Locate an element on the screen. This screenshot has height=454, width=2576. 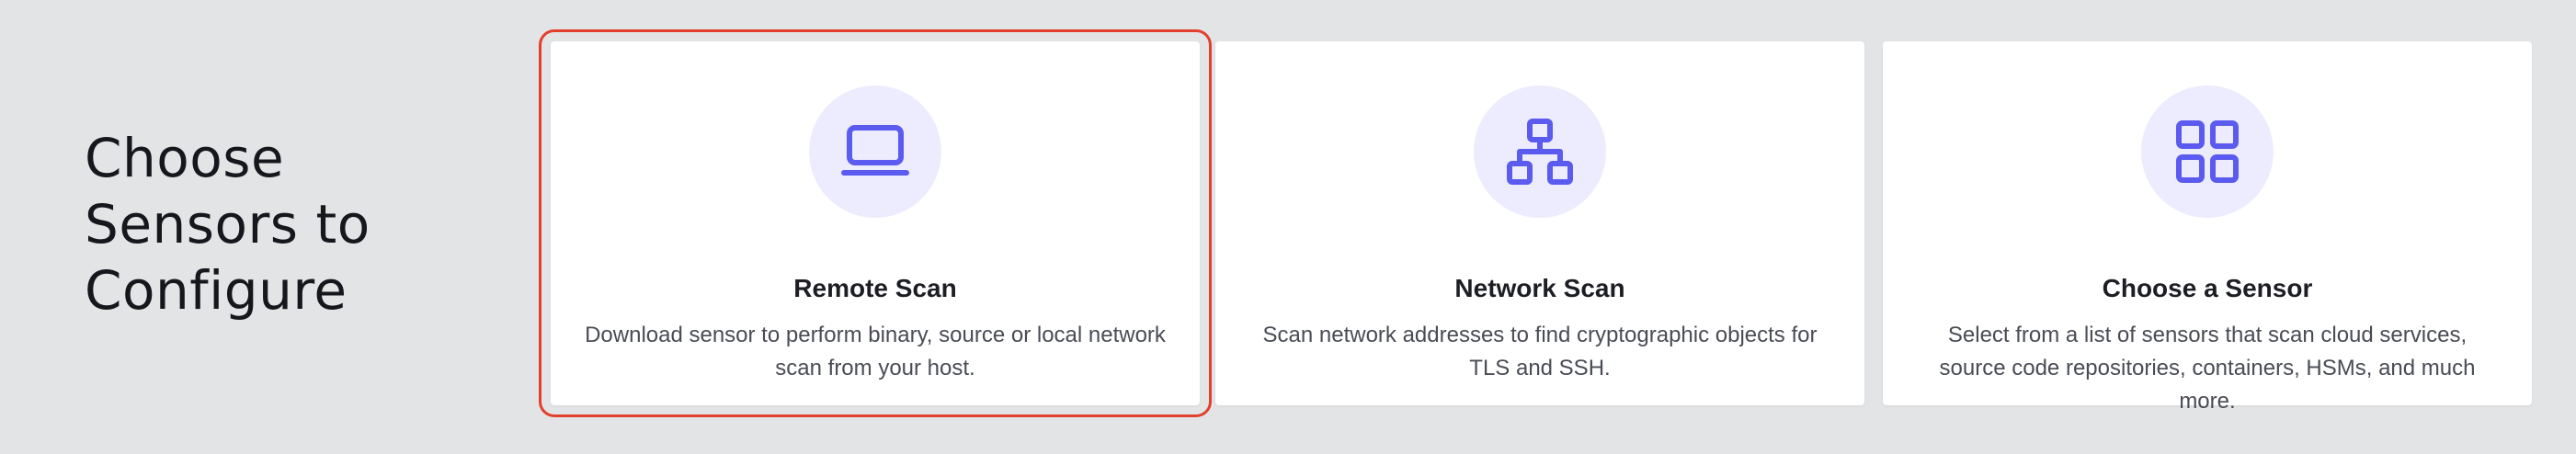
network-scan-title: Network Scan is located at coordinates (1539, 288).